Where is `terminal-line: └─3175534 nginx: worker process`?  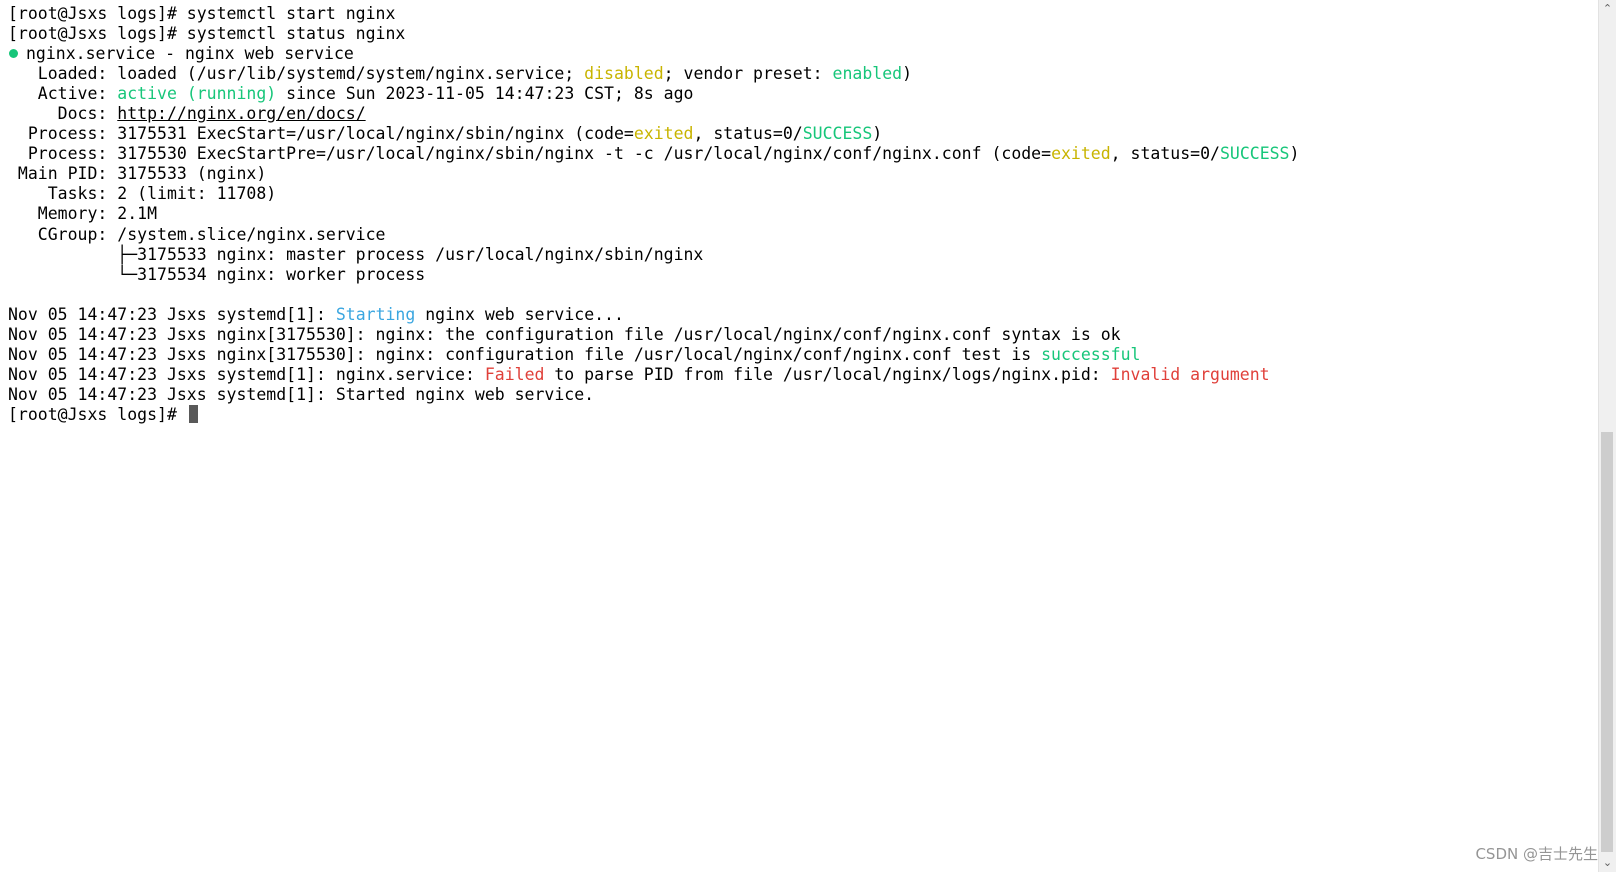
terminal-line: └─3175534 nginx: worker process is located at coordinates (803, 275).